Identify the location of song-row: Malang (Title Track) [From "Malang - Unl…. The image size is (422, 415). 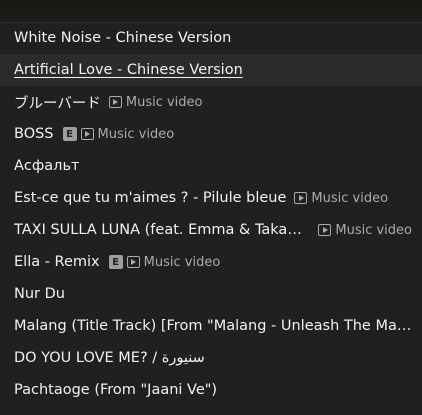
(211, 326).